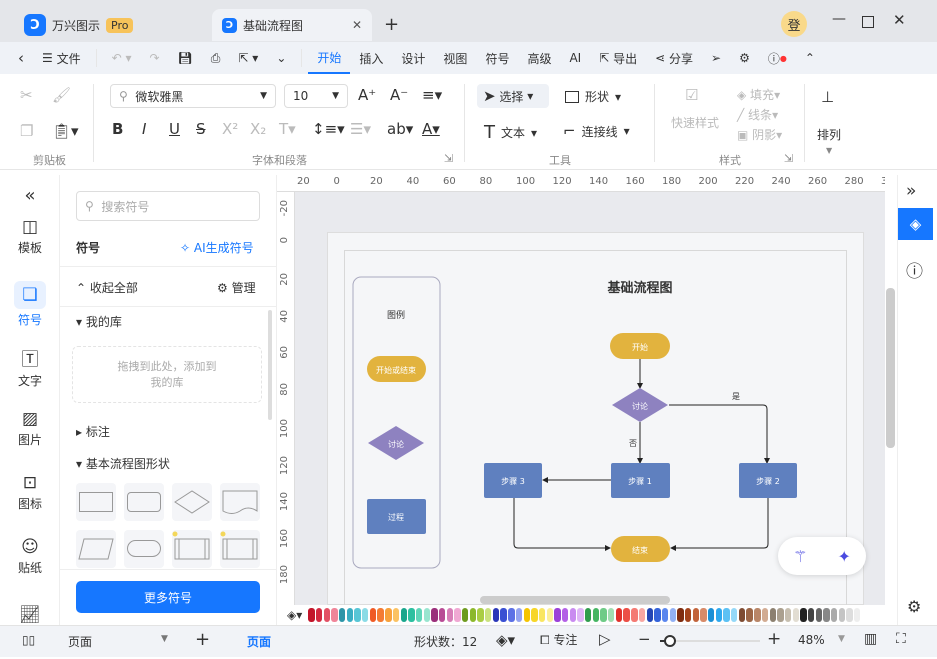  I want to click on magic-wand-icon: ⚚, so click(800, 556).